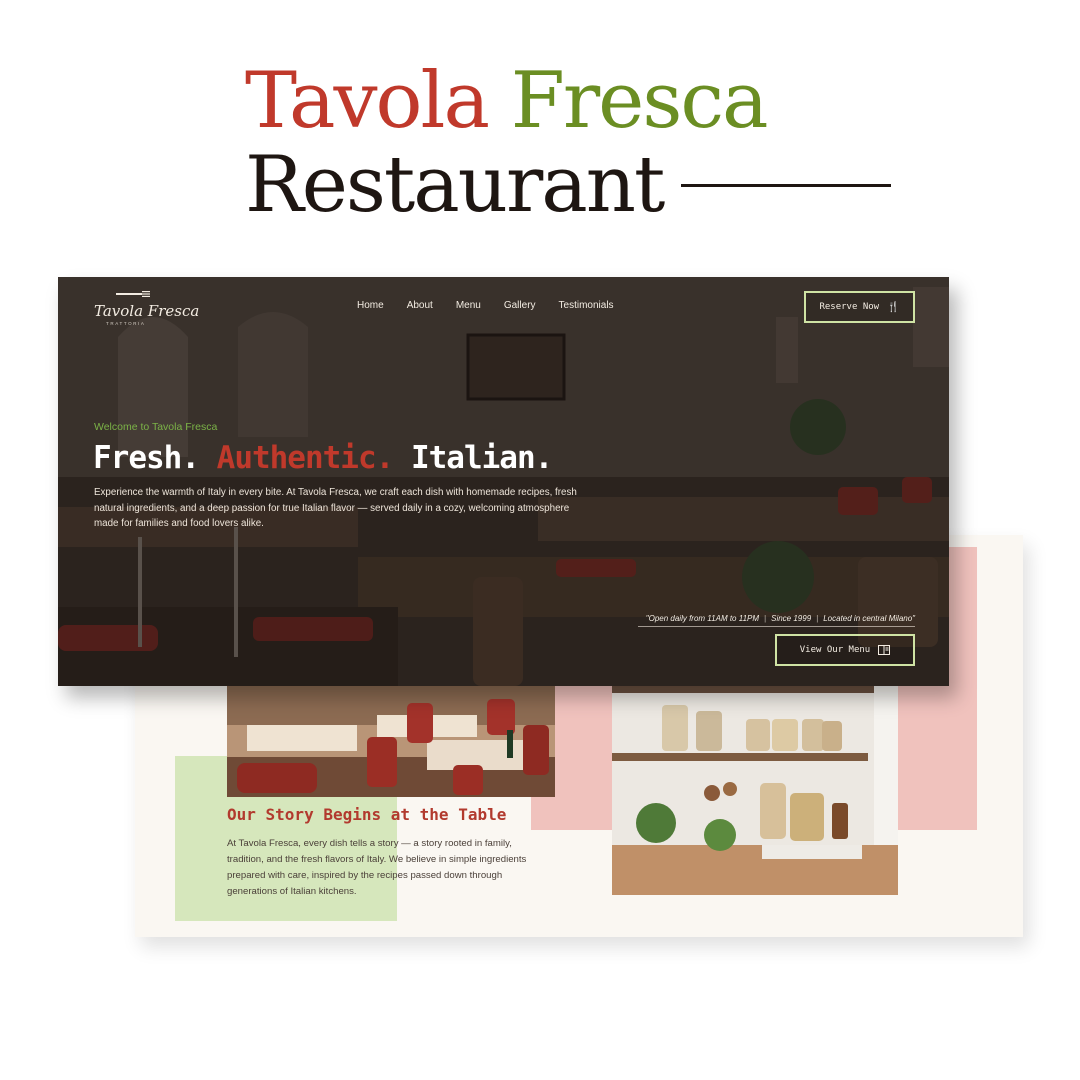  Describe the element at coordinates (786, 185) in the screenshot. I see `heading-rule` at that location.